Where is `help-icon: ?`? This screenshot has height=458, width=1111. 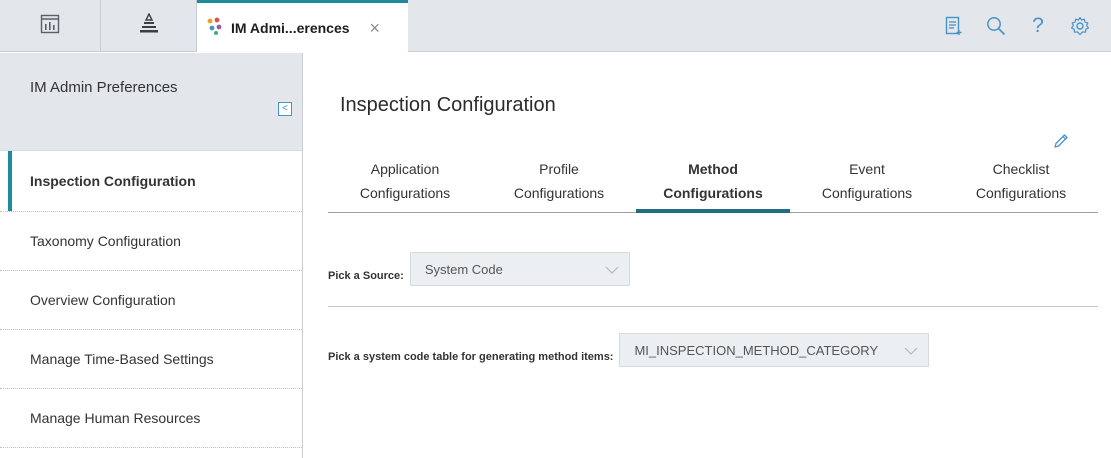 help-icon: ? is located at coordinates (1038, 25).